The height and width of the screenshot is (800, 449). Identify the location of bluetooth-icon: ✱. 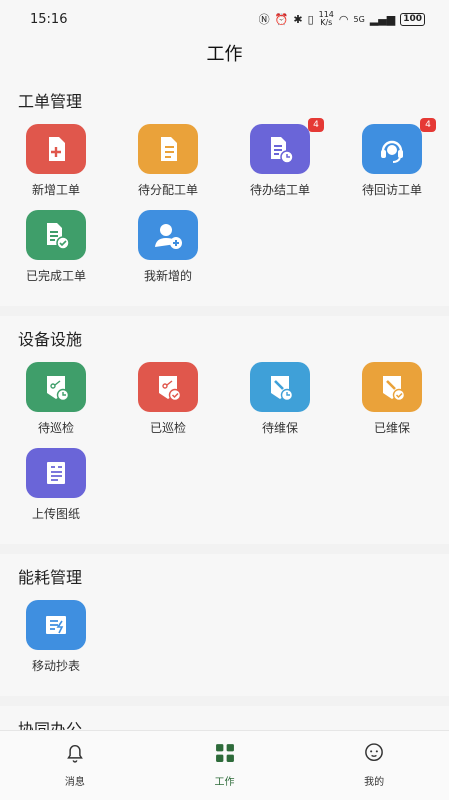
(298, 19).